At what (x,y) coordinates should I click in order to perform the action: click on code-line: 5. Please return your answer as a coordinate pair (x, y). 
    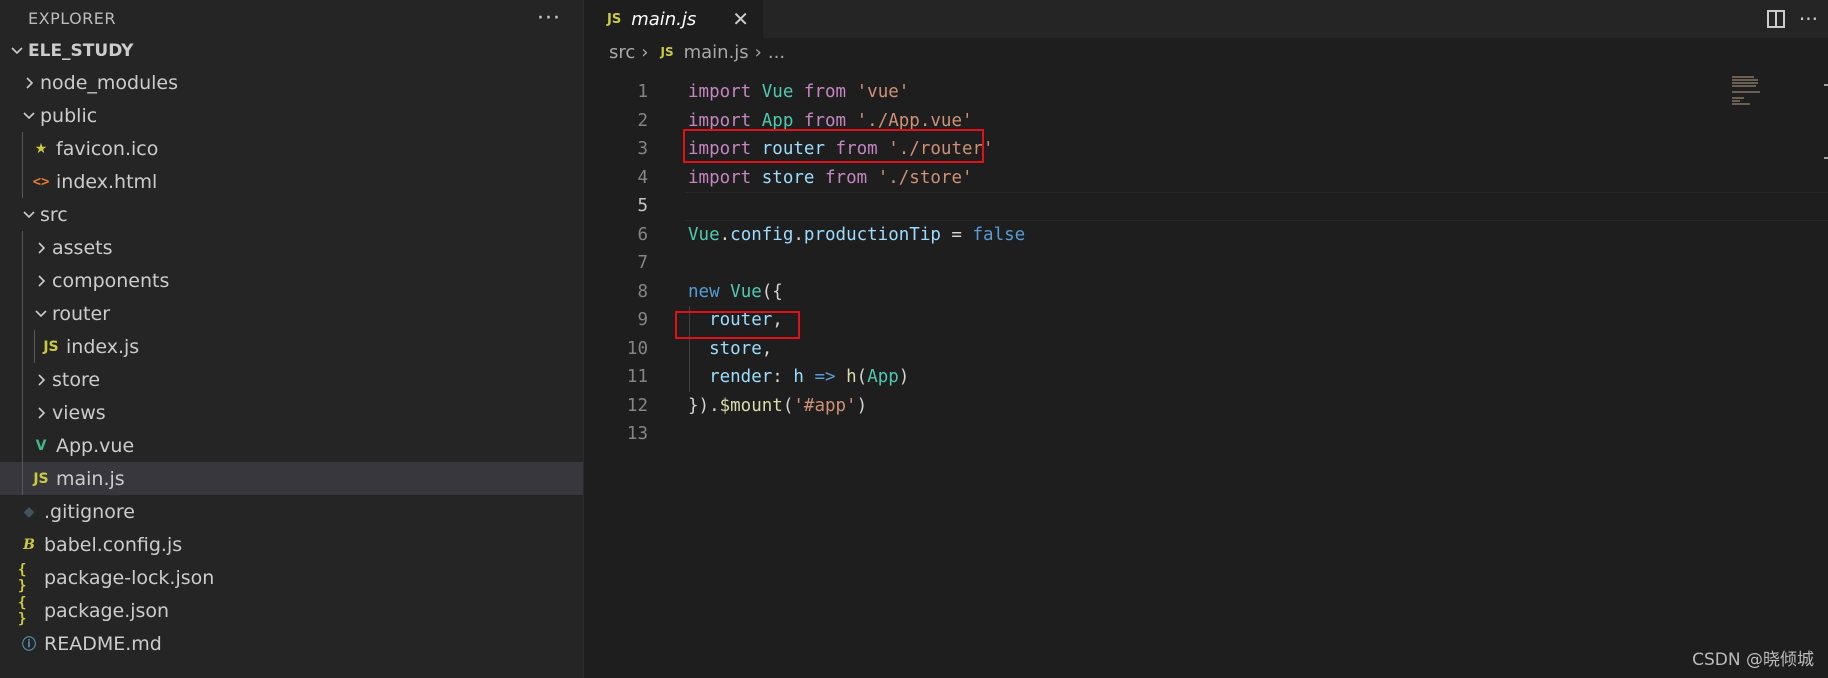
    Looking at the image, I should click on (1206, 206).